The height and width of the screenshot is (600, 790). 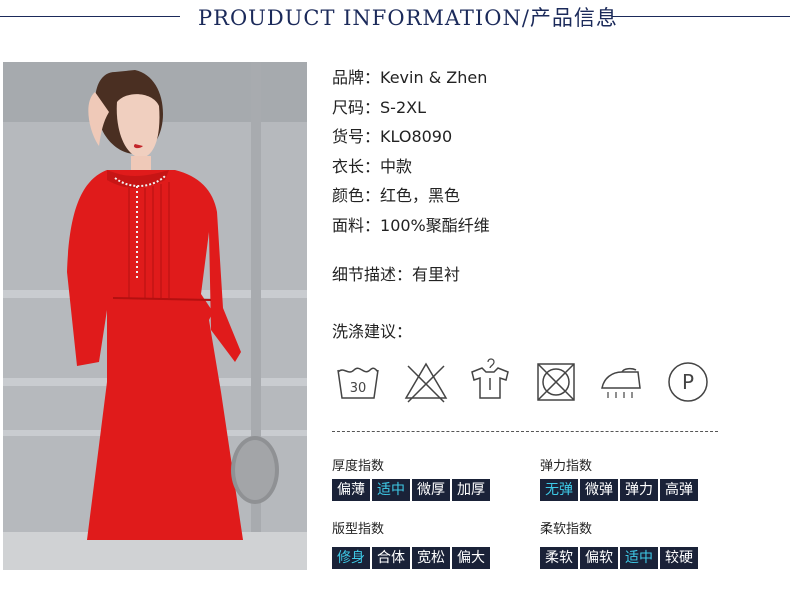 I want to click on thickness-option: 偏薄, so click(x=351, y=490).